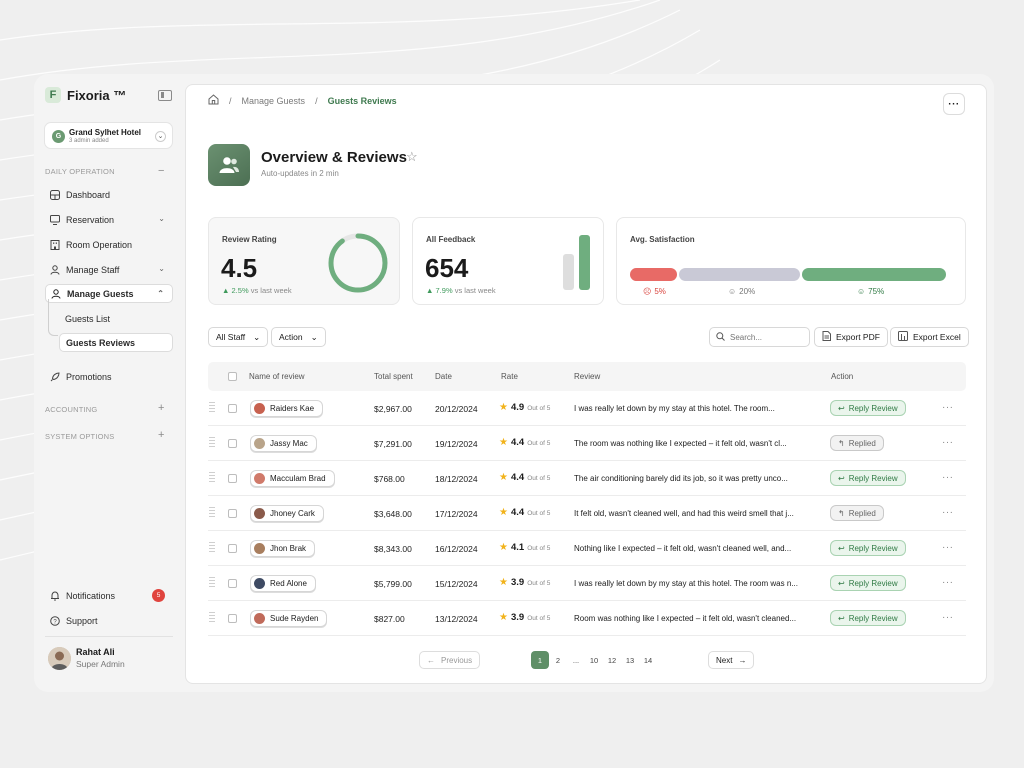  Describe the element at coordinates (765, 337) in the screenshot. I see `search-input` at that location.